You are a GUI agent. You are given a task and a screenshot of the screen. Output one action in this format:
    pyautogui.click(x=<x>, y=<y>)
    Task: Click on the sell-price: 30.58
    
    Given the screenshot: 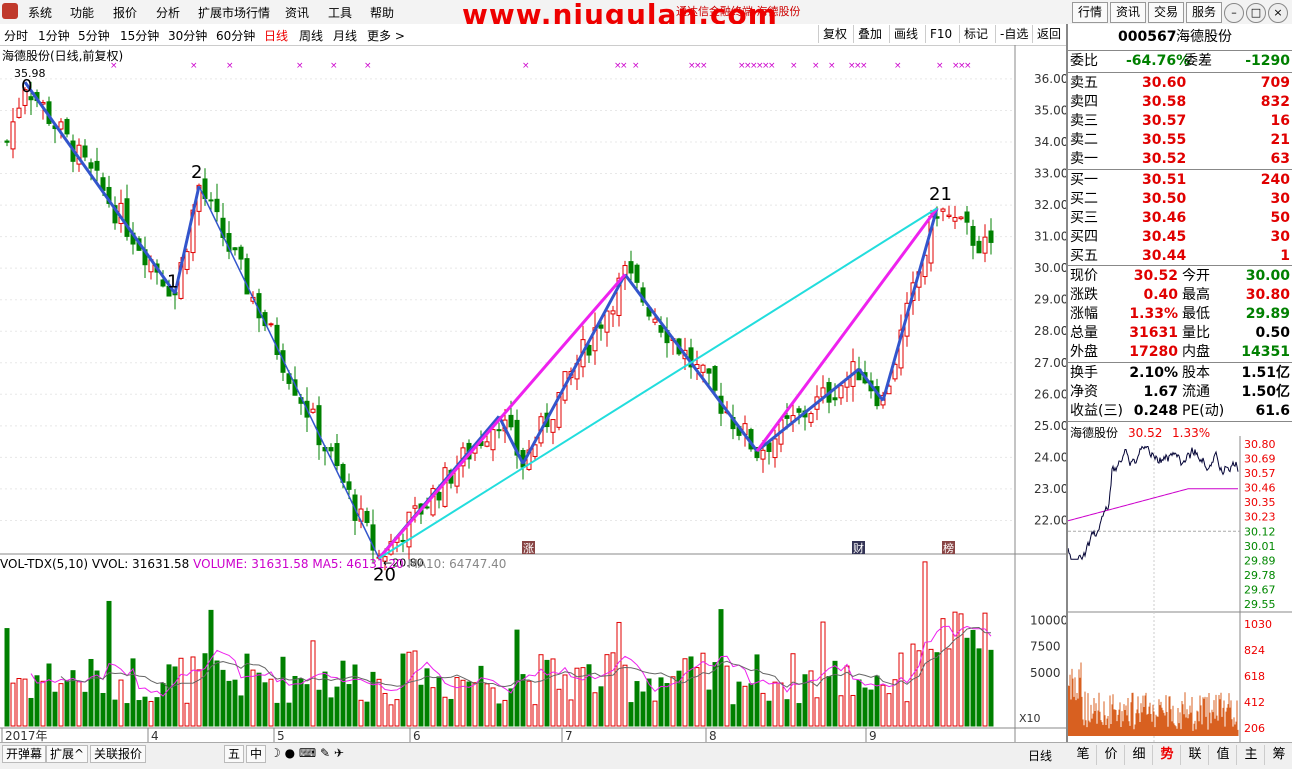 What is the action you would take?
    pyautogui.click(x=1164, y=102)
    